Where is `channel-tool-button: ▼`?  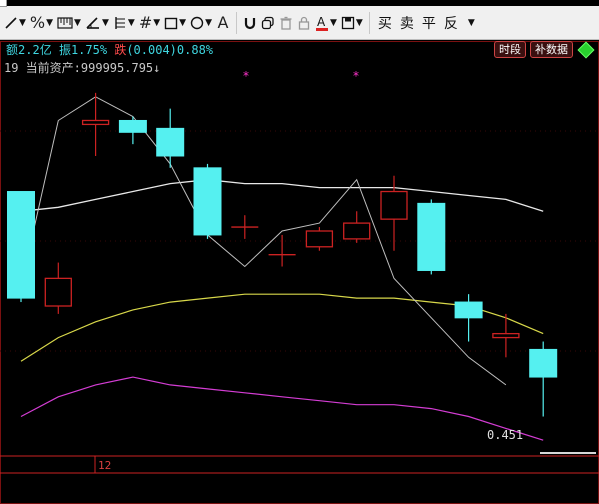
channel-tool-button: ▼ is located at coordinates (124, 23).